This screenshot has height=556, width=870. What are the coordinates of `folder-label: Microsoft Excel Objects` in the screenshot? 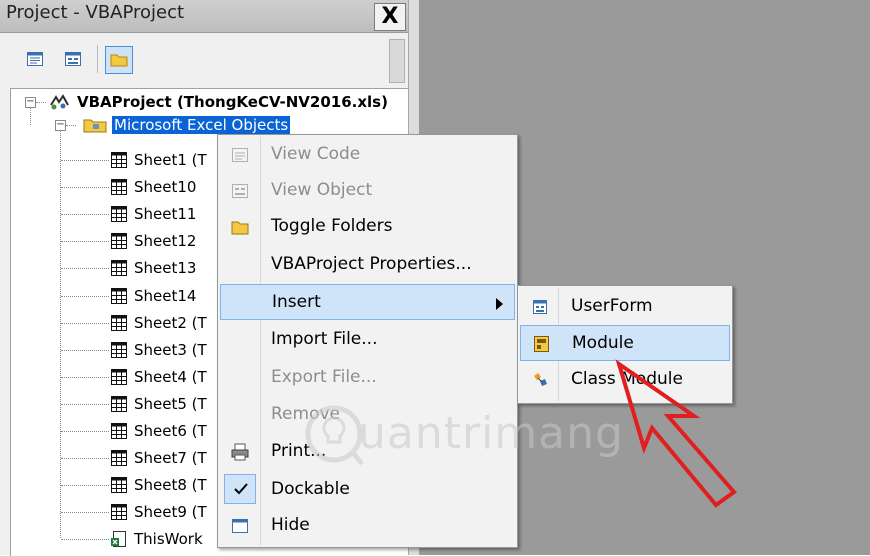 It's located at (201, 125).